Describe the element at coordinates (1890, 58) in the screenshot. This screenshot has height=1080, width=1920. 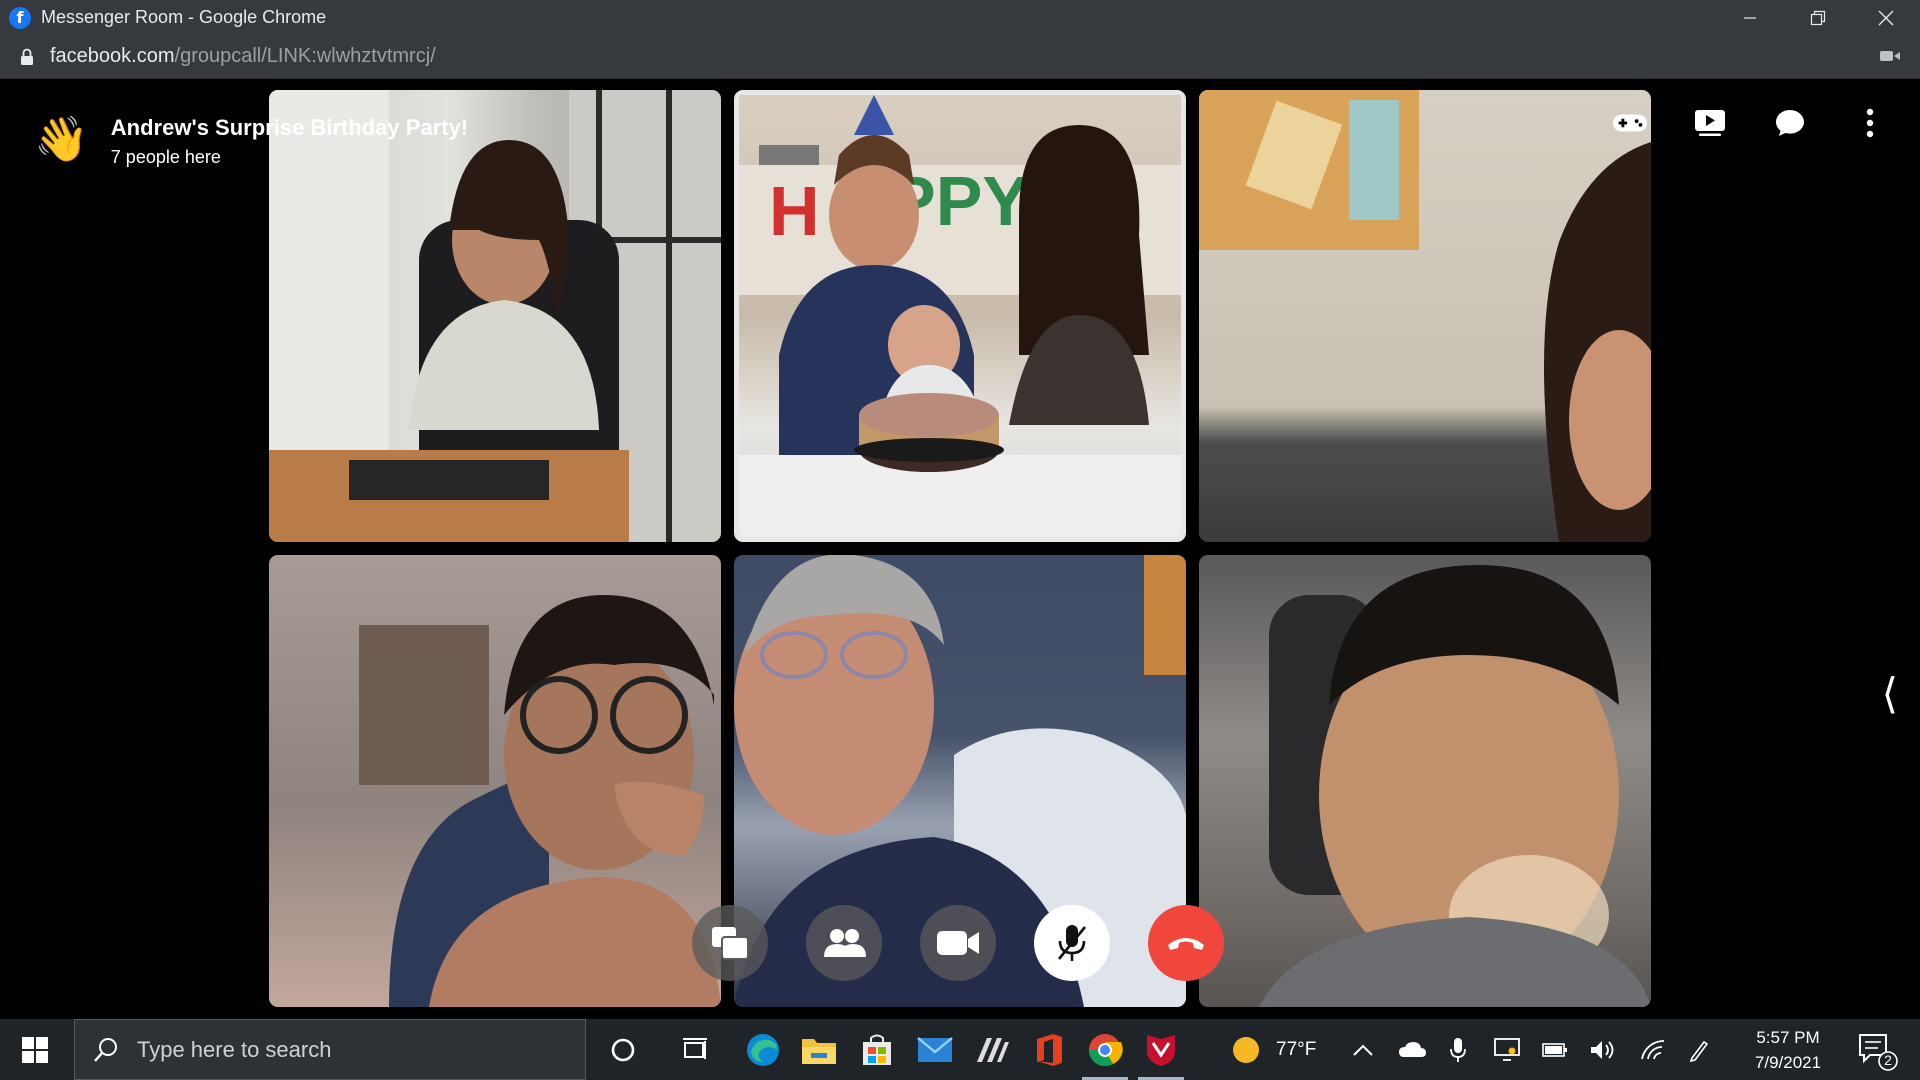
I see `camera-in-use-icon` at that location.